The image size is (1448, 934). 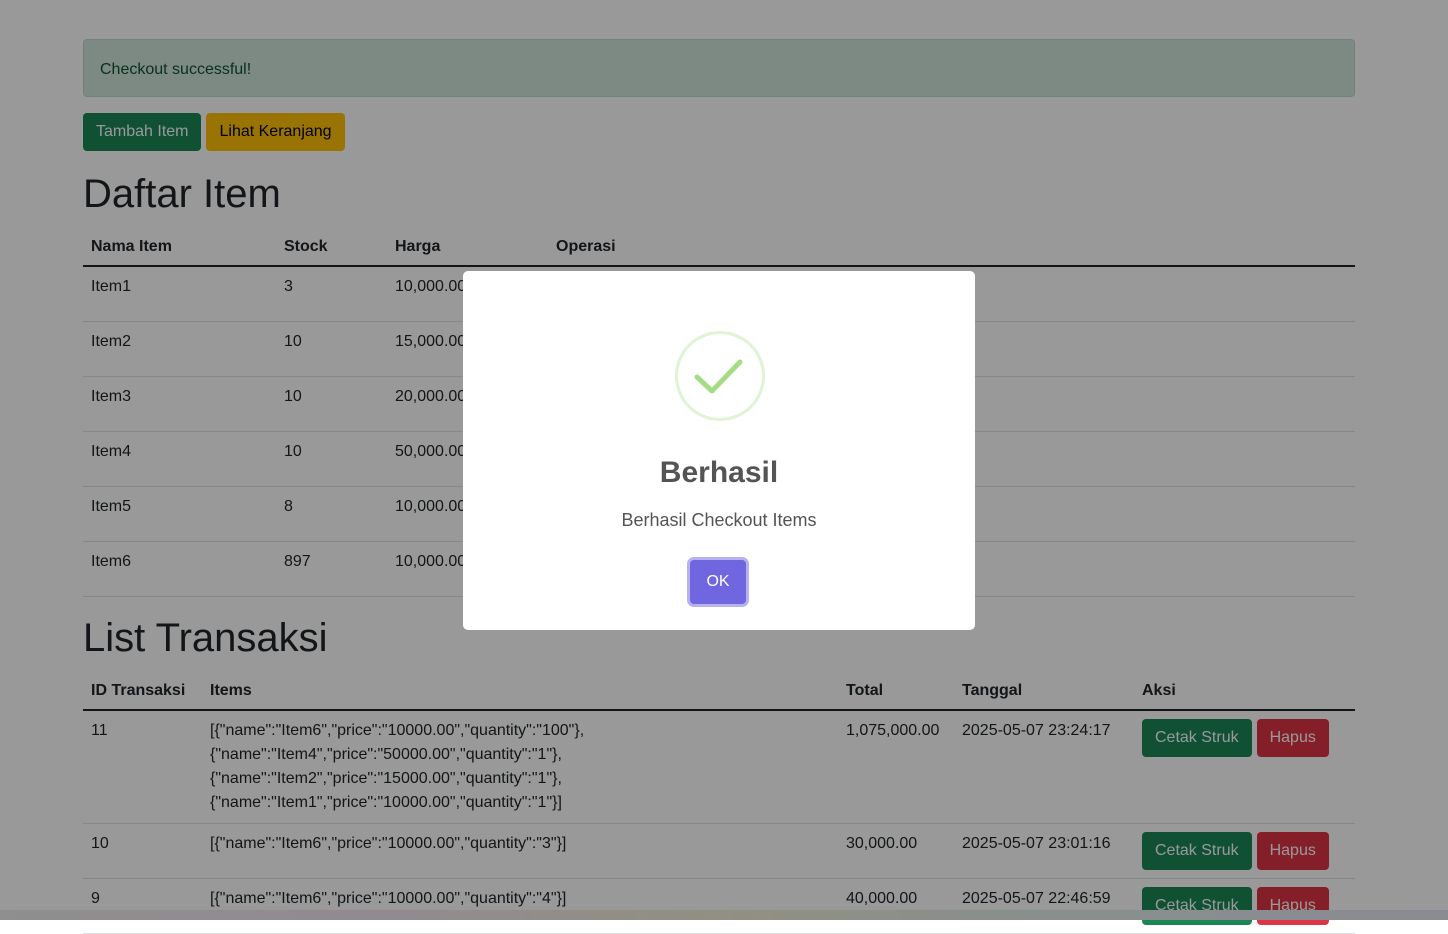 I want to click on success-dialog: Berhasil Berhasil Checkout Items OK, so click(x=719, y=450).